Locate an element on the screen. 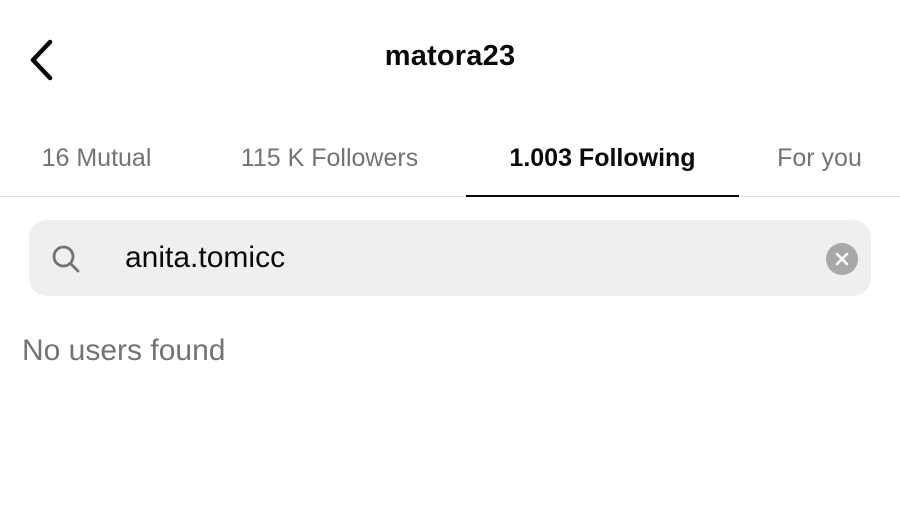 Image resolution: width=900 pixels, height=506 pixels. tab-for-you: For you is located at coordinates (819, 158).